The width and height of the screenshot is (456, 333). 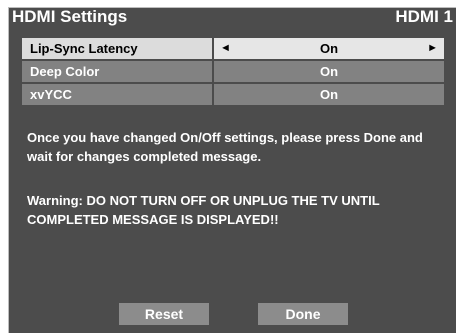 What do you see at coordinates (117, 94) in the screenshot?
I see `setting-label: xvYCC` at bounding box center [117, 94].